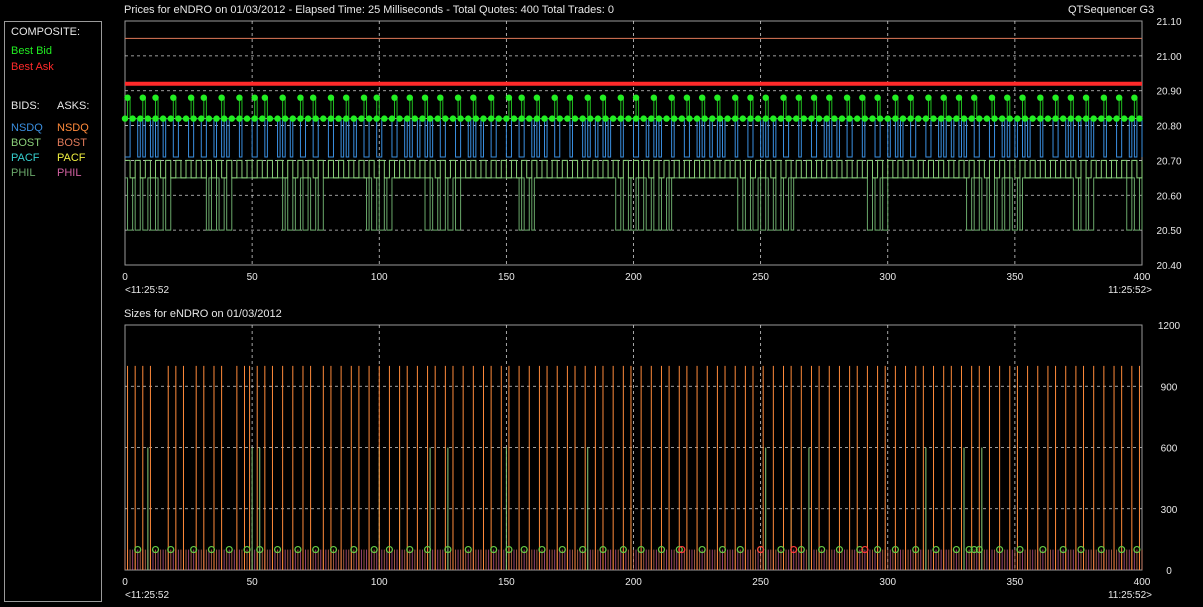  What do you see at coordinates (1169, 571) in the screenshot?
I see `sizes-y-tick-label: 0` at bounding box center [1169, 571].